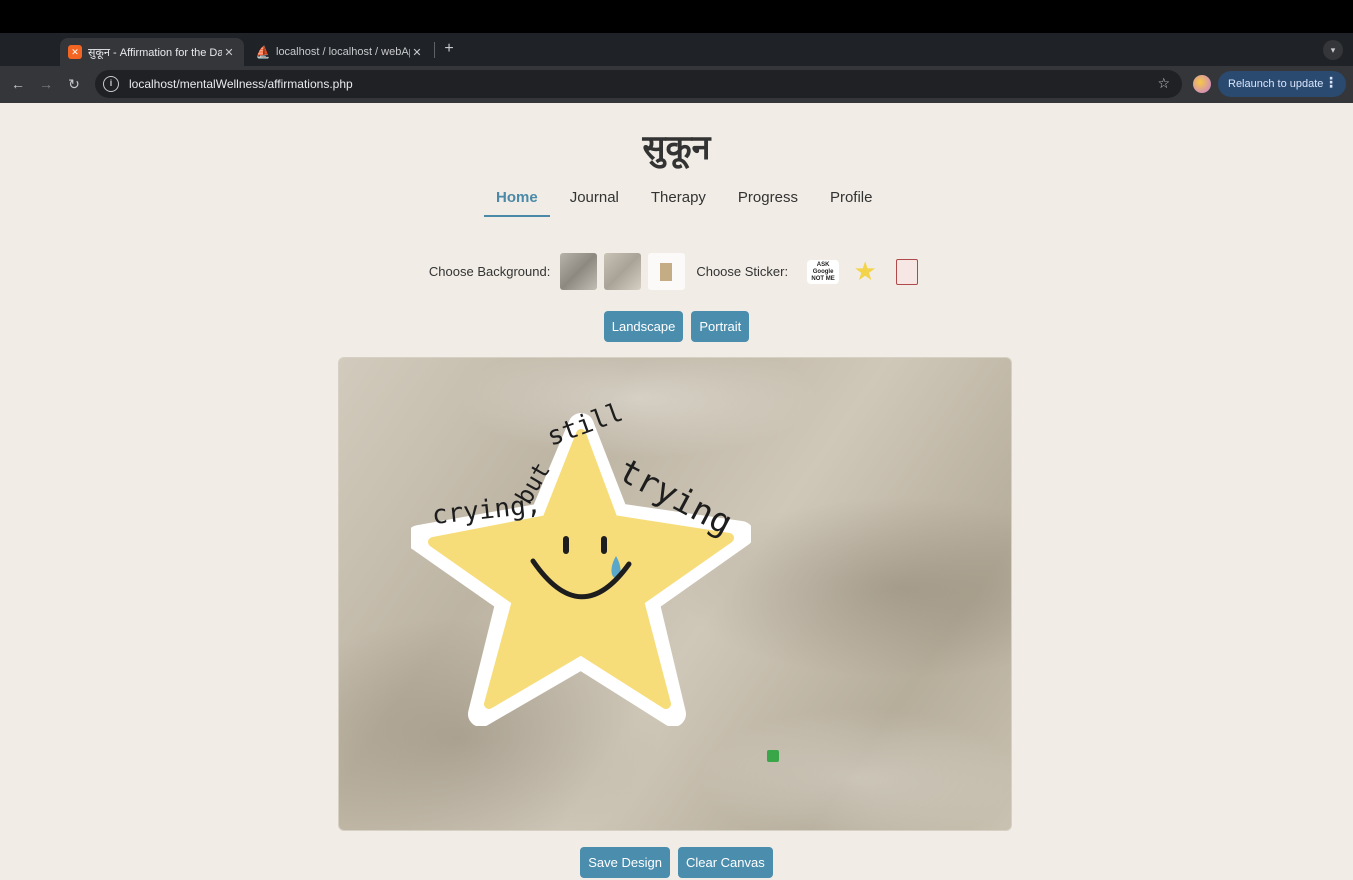 This screenshot has width=1353, height=880. I want to click on choose-sticker-label: Choose Sticker:, so click(742, 271).